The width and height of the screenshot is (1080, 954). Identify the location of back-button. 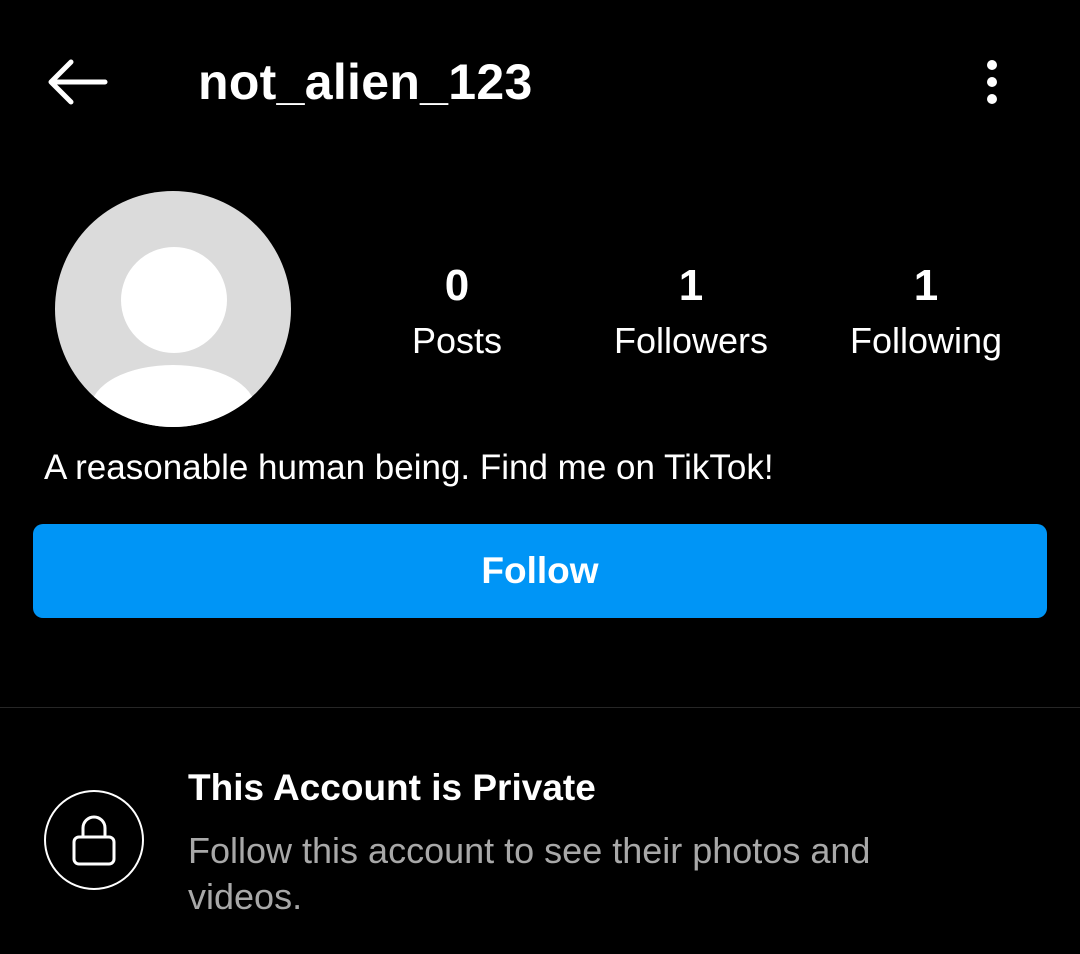
(77, 82).